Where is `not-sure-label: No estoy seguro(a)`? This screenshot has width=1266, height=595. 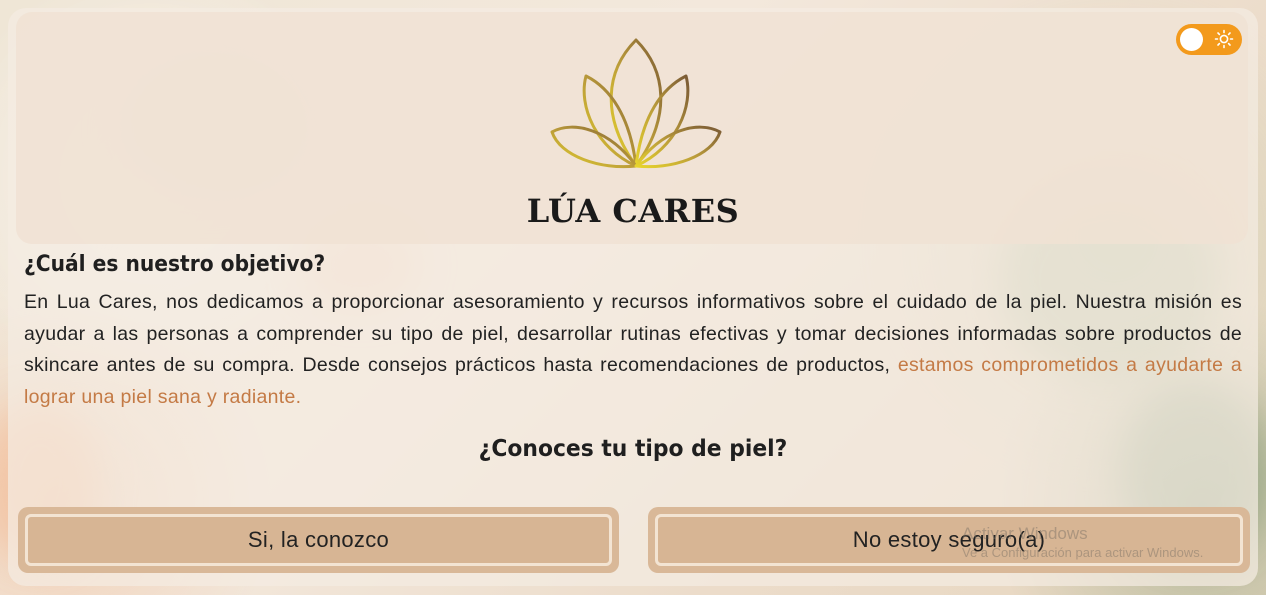 not-sure-label: No estoy seguro(a) is located at coordinates (949, 540).